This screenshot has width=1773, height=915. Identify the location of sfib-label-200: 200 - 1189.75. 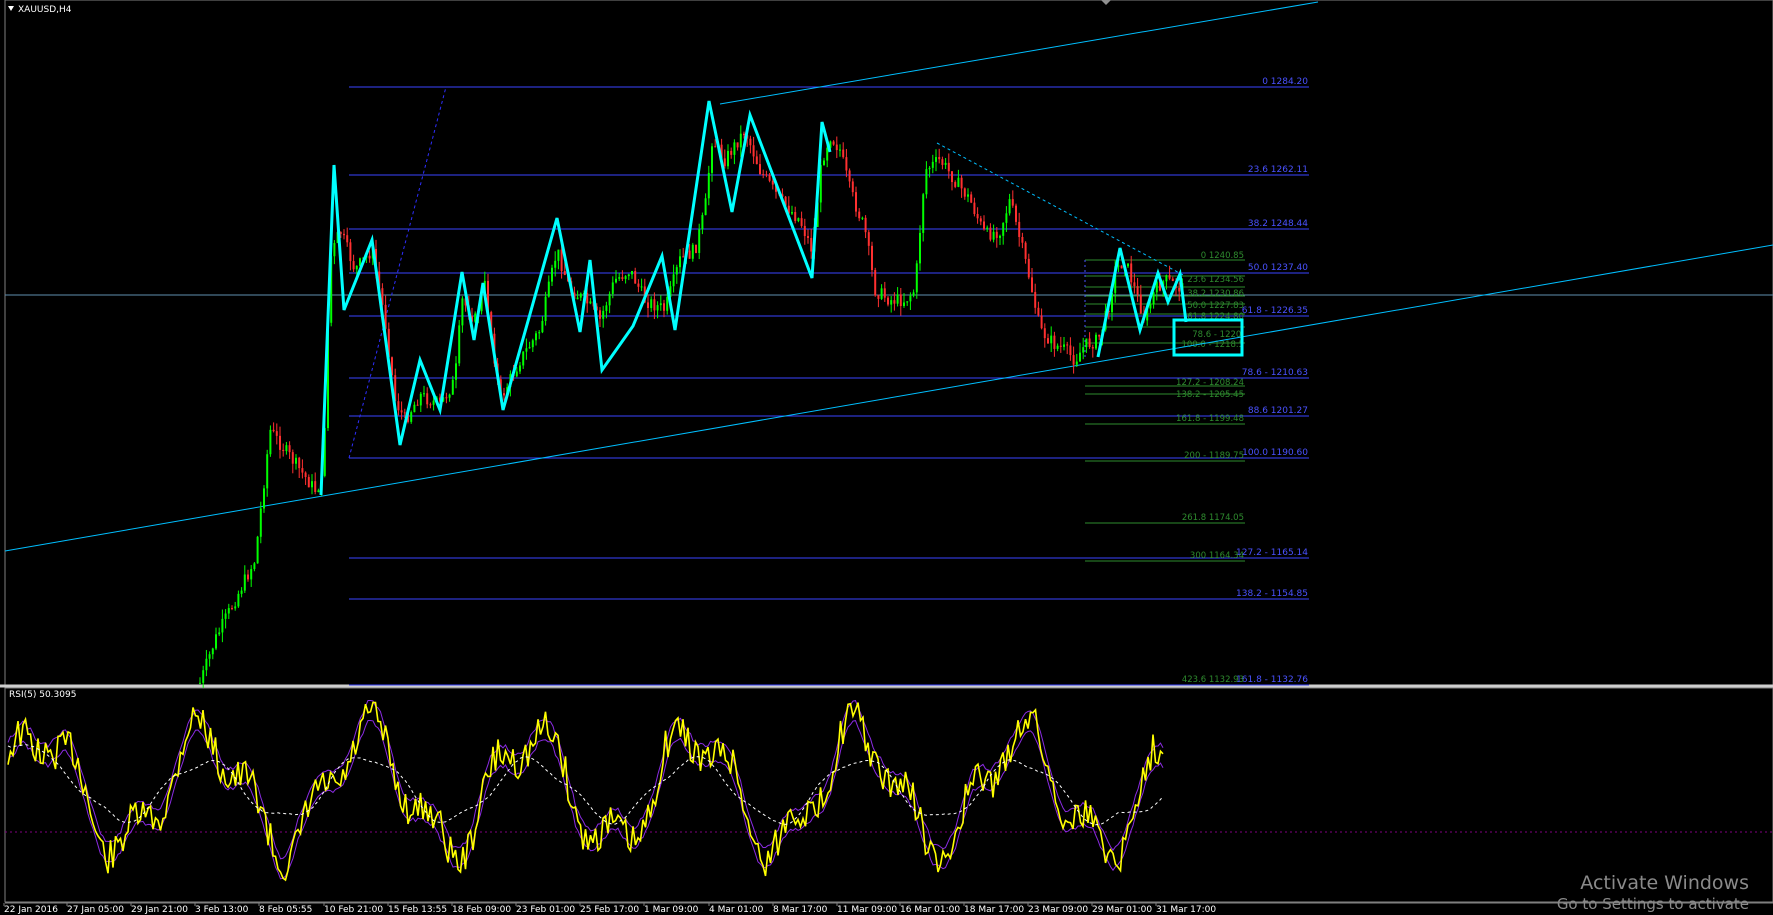
(1214, 456).